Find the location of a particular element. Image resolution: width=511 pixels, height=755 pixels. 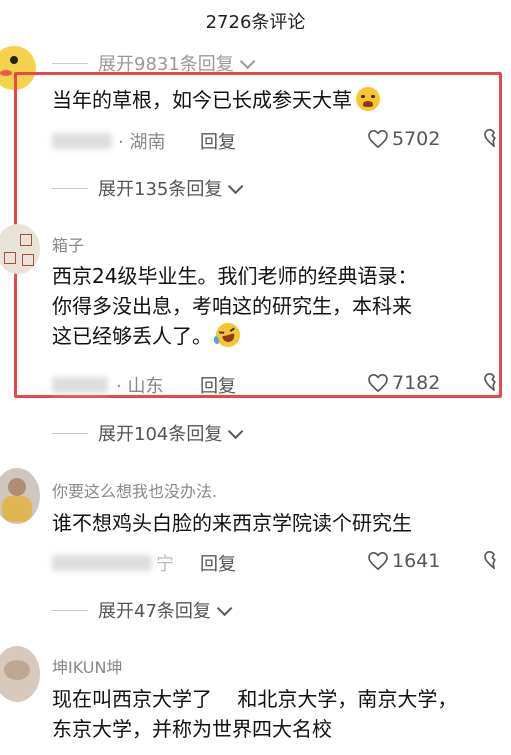

comment-count-title: 2726条评论 is located at coordinates (255, 22).